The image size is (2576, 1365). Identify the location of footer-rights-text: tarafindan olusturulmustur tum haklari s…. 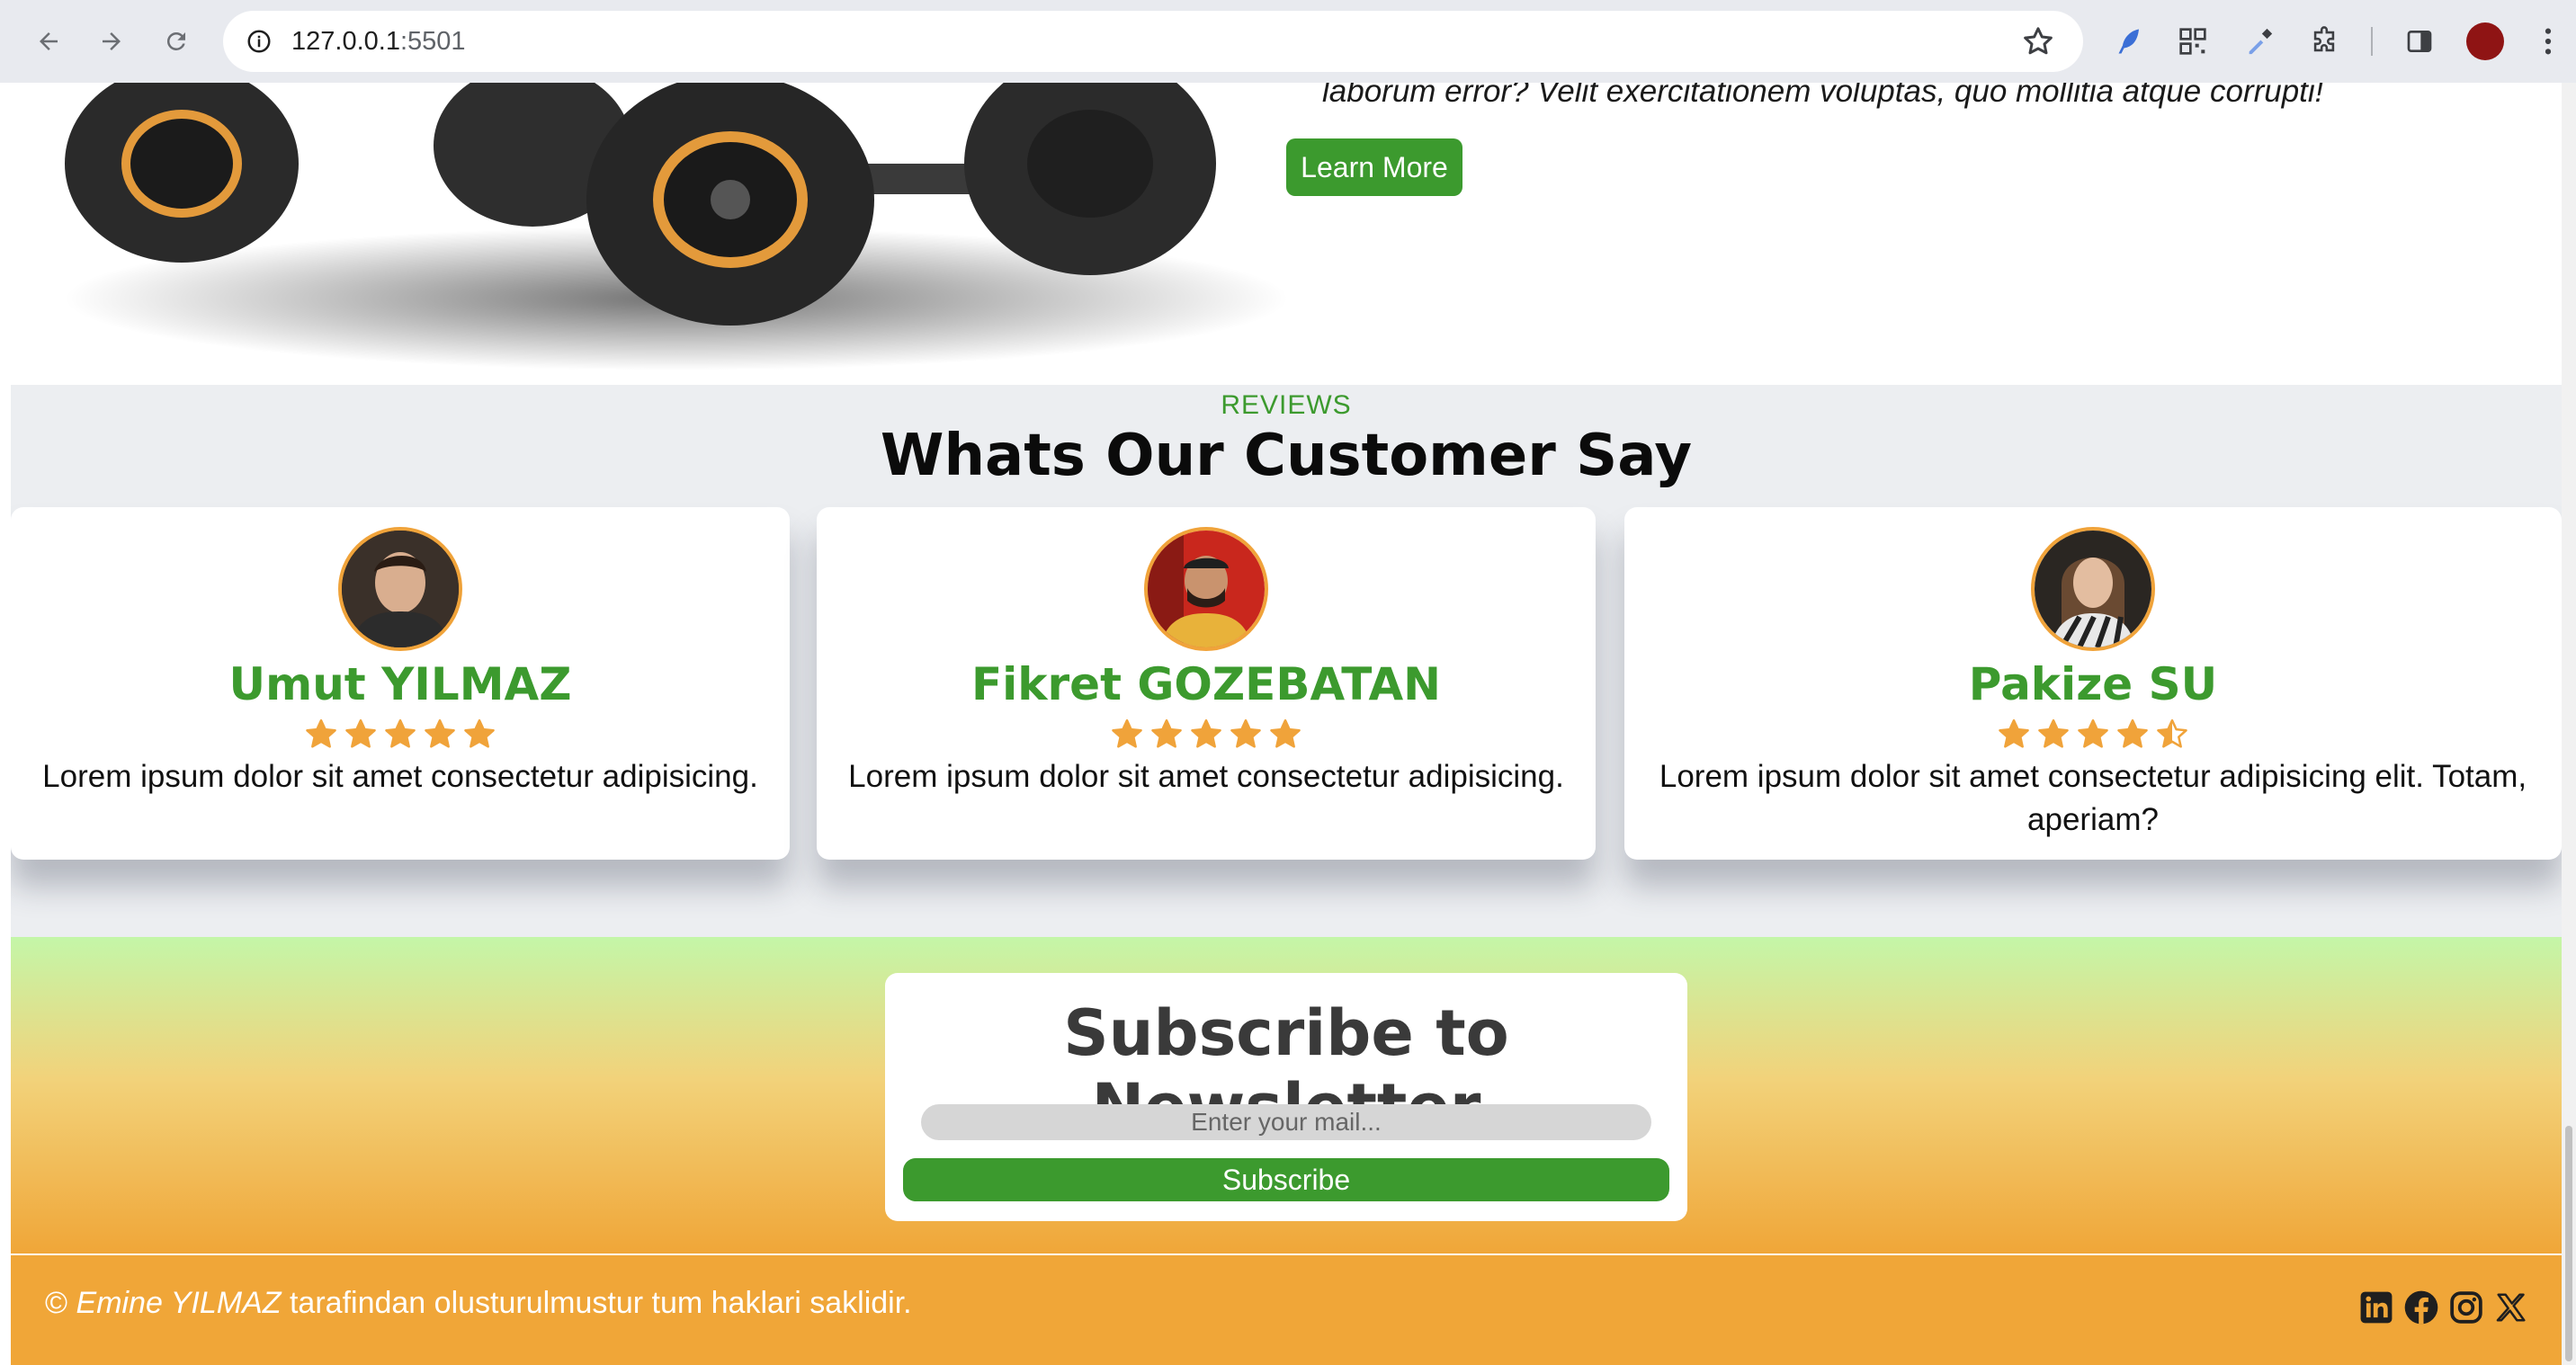
(600, 1303).